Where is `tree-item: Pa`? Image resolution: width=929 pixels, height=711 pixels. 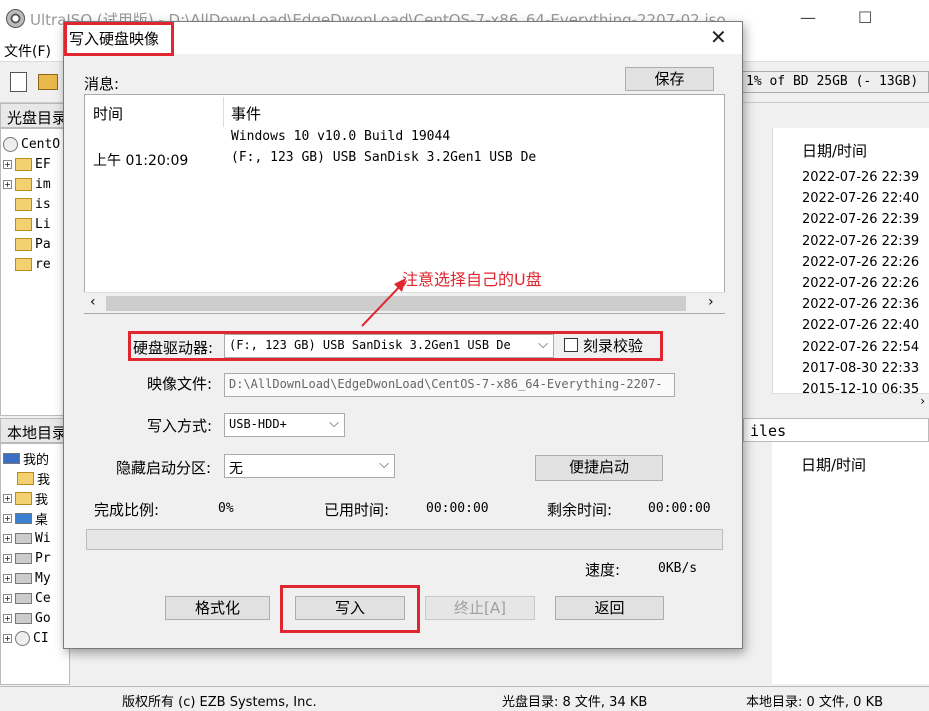 tree-item: Pa is located at coordinates (36, 244).